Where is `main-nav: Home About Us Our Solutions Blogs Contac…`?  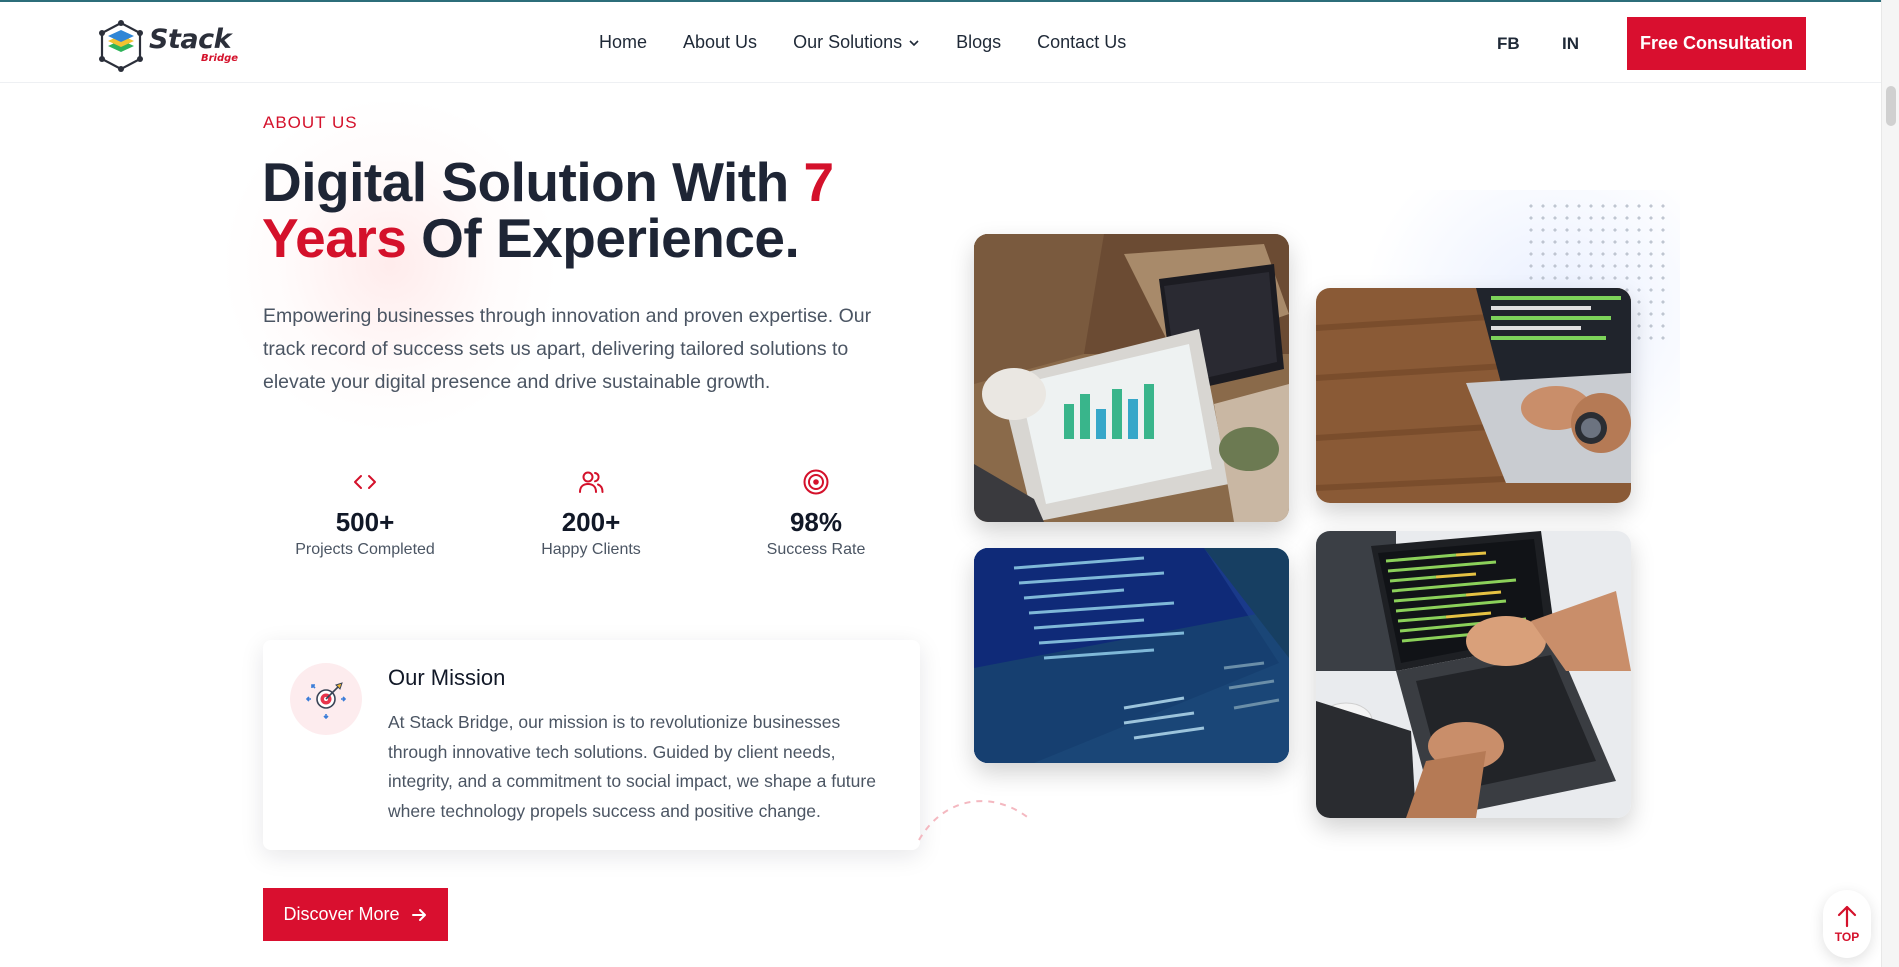 main-nav: Home About Us Our Solutions Blogs Contac… is located at coordinates (862, 42).